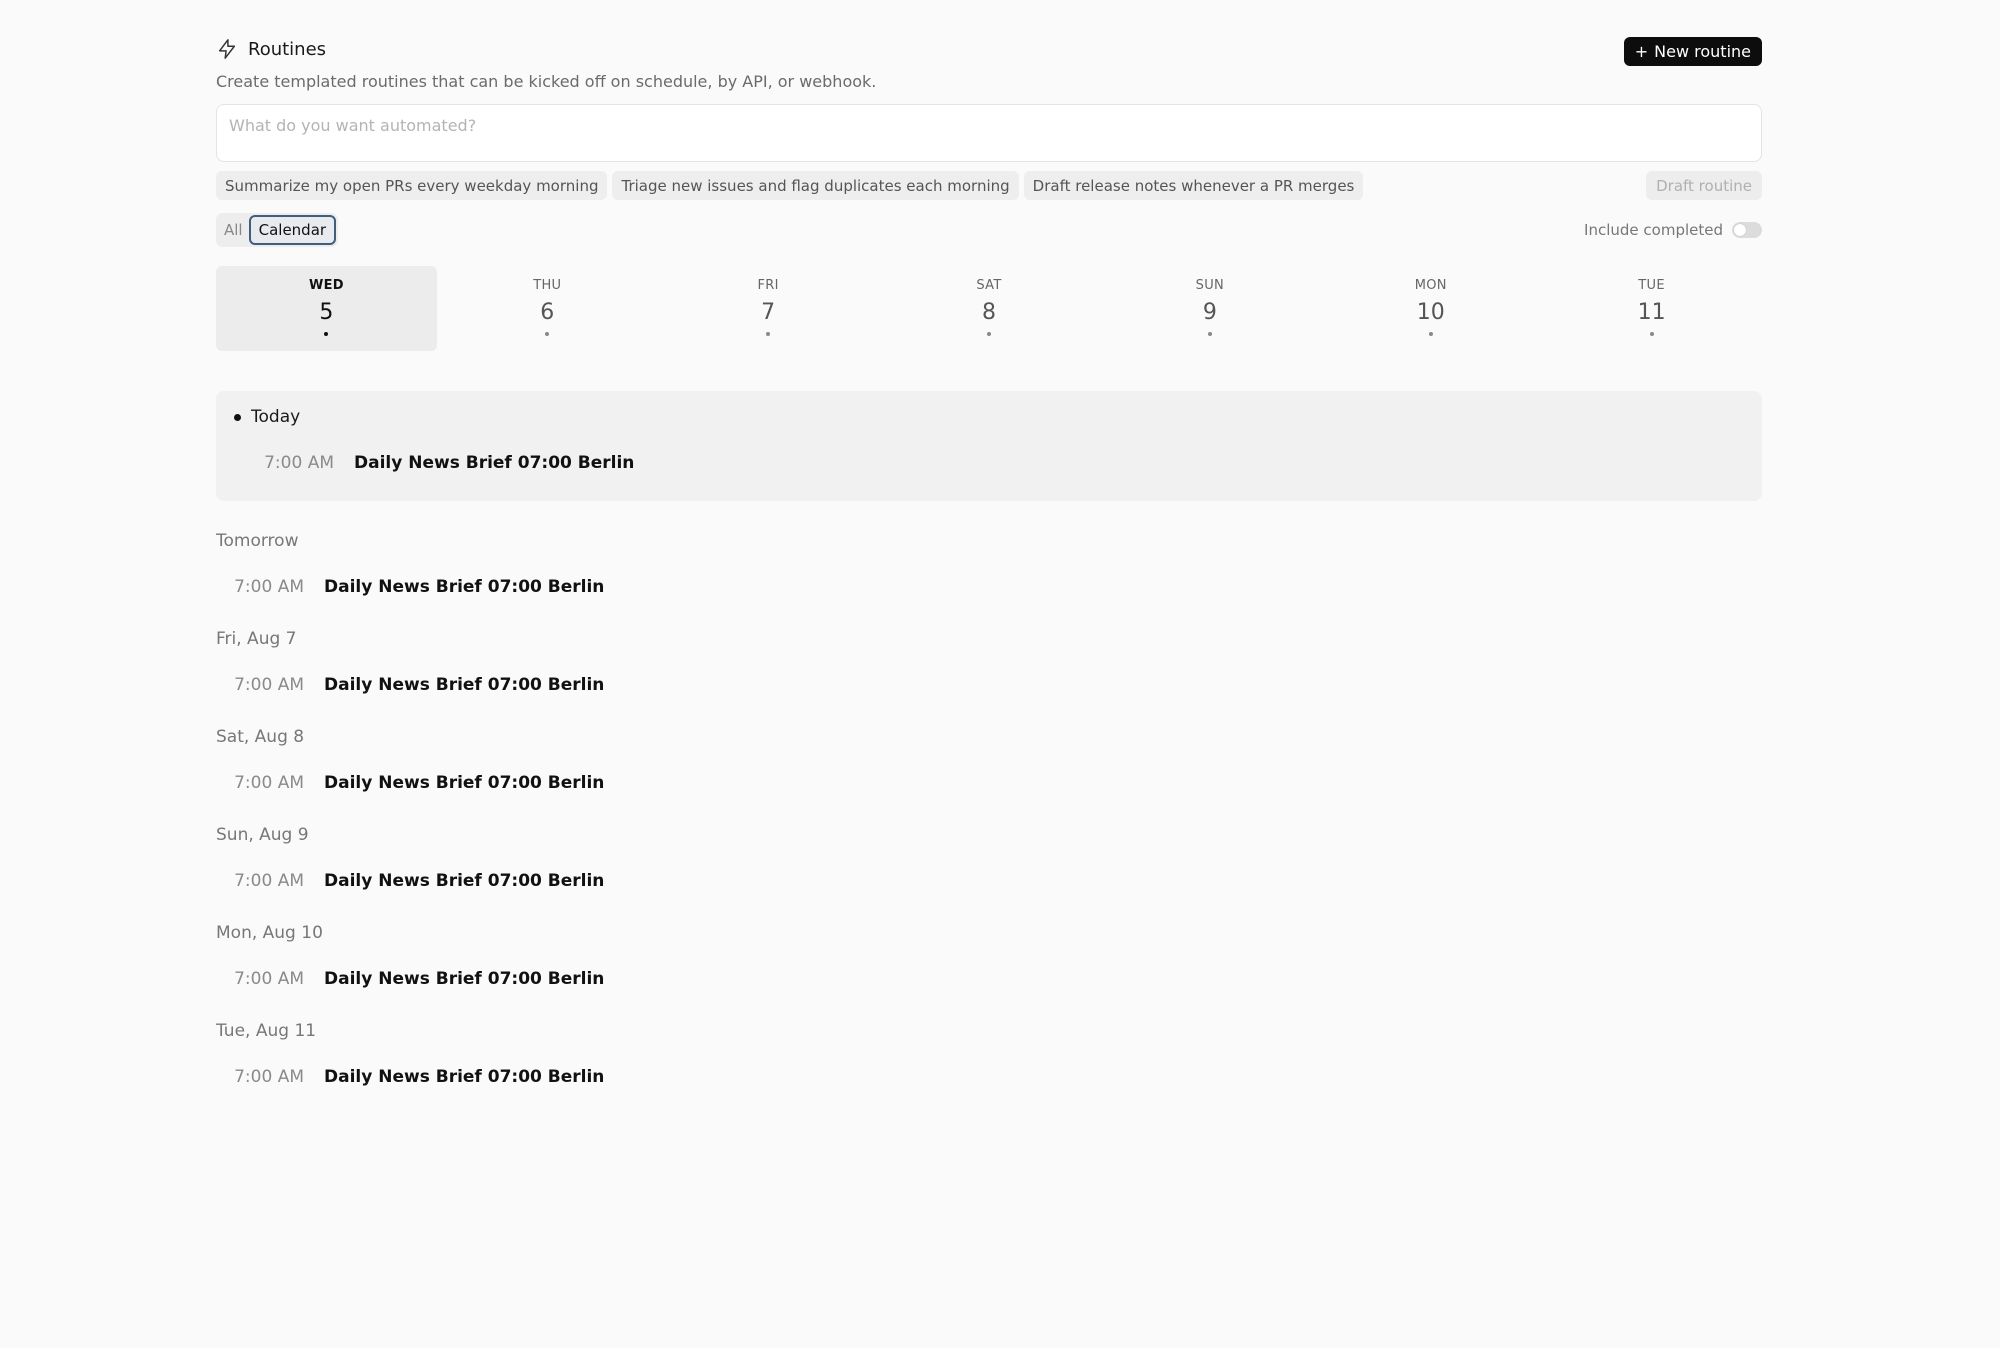  I want to click on day-number: 10, so click(1430, 312).